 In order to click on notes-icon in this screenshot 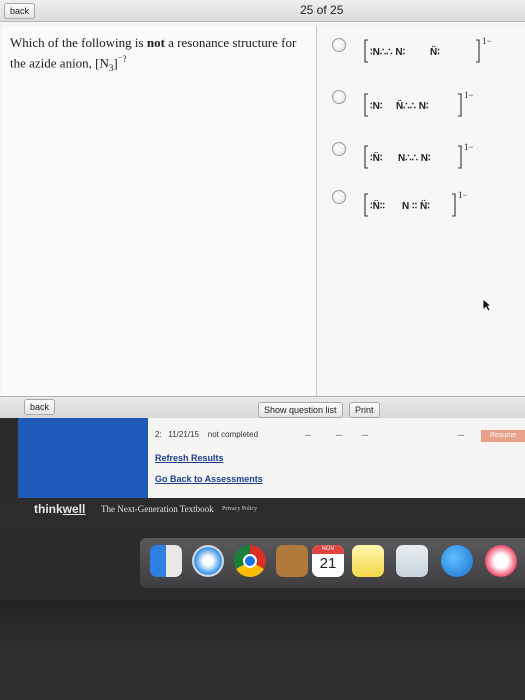, I will do `click(368, 561)`.